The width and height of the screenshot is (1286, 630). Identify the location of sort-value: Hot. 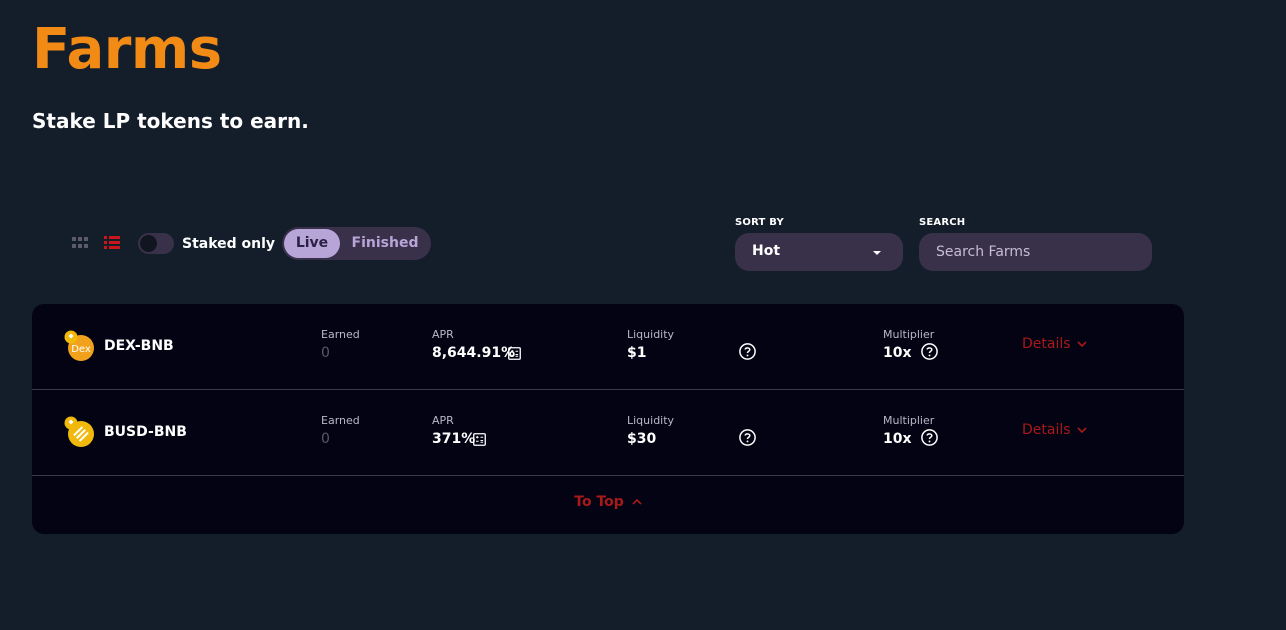
(766, 251).